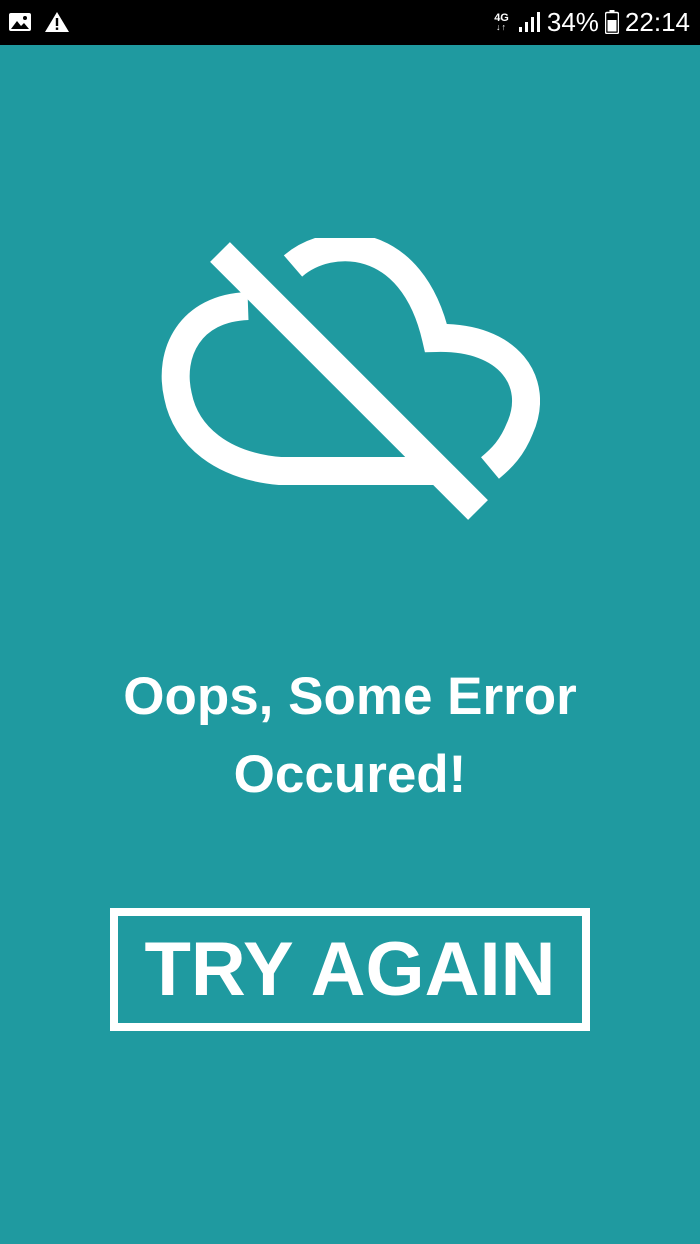 This screenshot has height=1244, width=700. Describe the element at coordinates (350, 774) in the screenshot. I see `error-message-line2: Occured!` at that location.